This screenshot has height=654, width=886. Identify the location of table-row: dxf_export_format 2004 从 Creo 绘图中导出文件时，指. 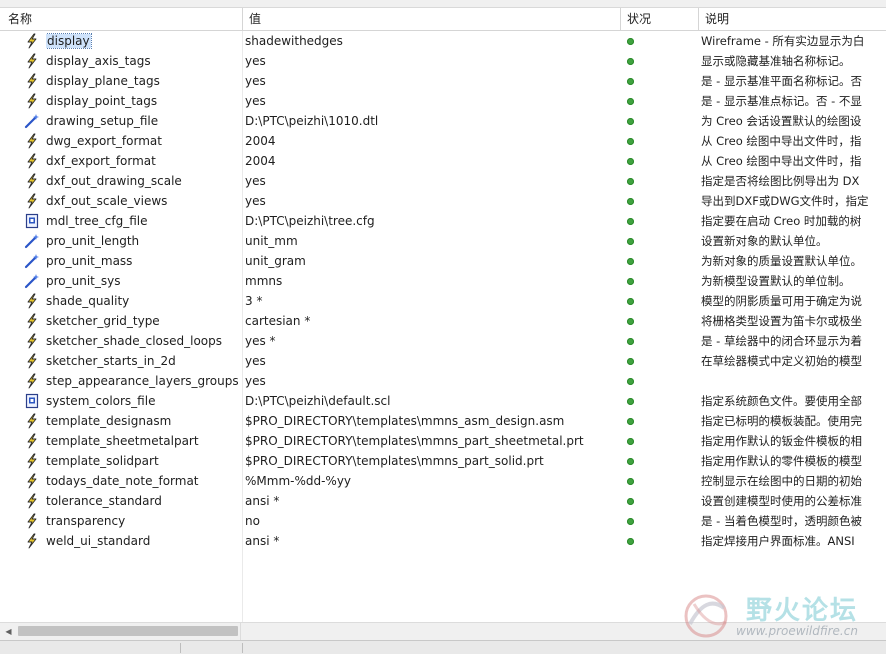
(443, 161).